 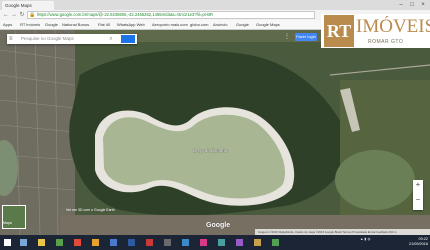 I want to click on close-icon: ×, so click(x=423, y=5).